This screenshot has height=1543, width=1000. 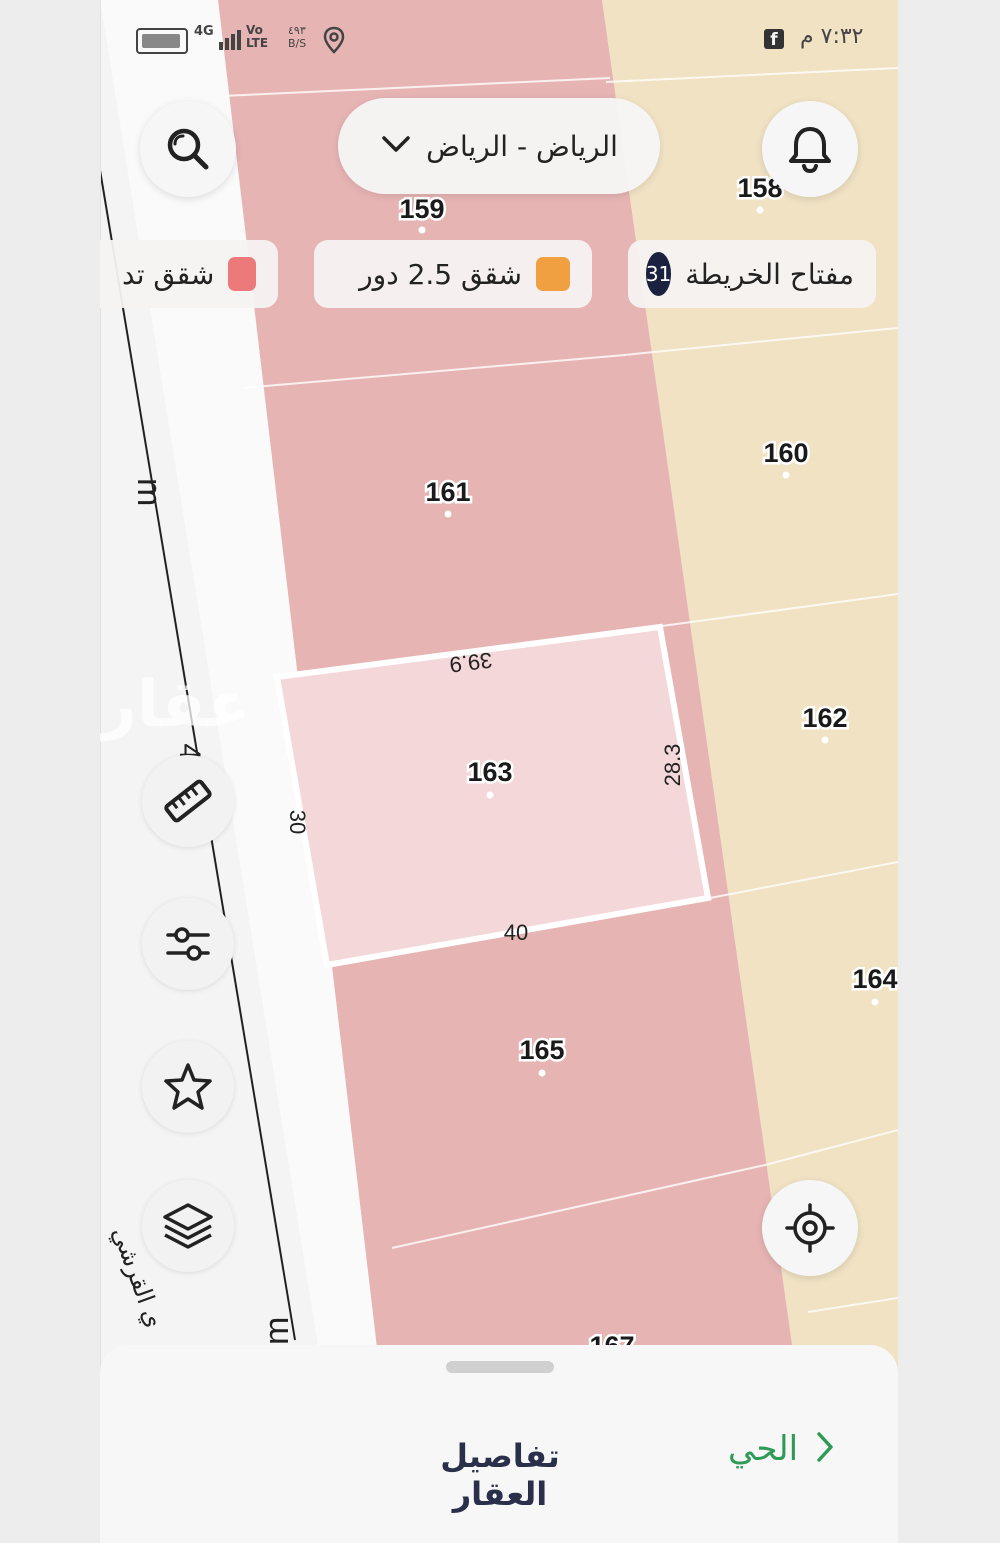 What do you see at coordinates (658, 274) in the screenshot?
I see `map-key-count-badge: 31` at bounding box center [658, 274].